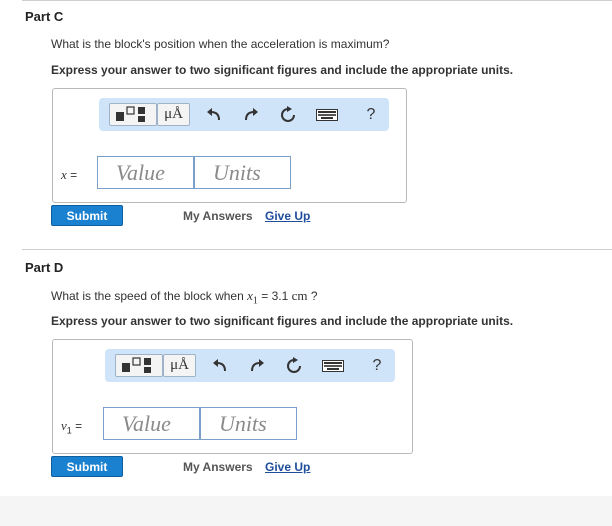 Image resolution: width=612 pixels, height=526 pixels. What do you see at coordinates (232, 396) in the screenshot?
I see `part-d-answer-box: μÅ ? v1 = Value Units` at bounding box center [232, 396].